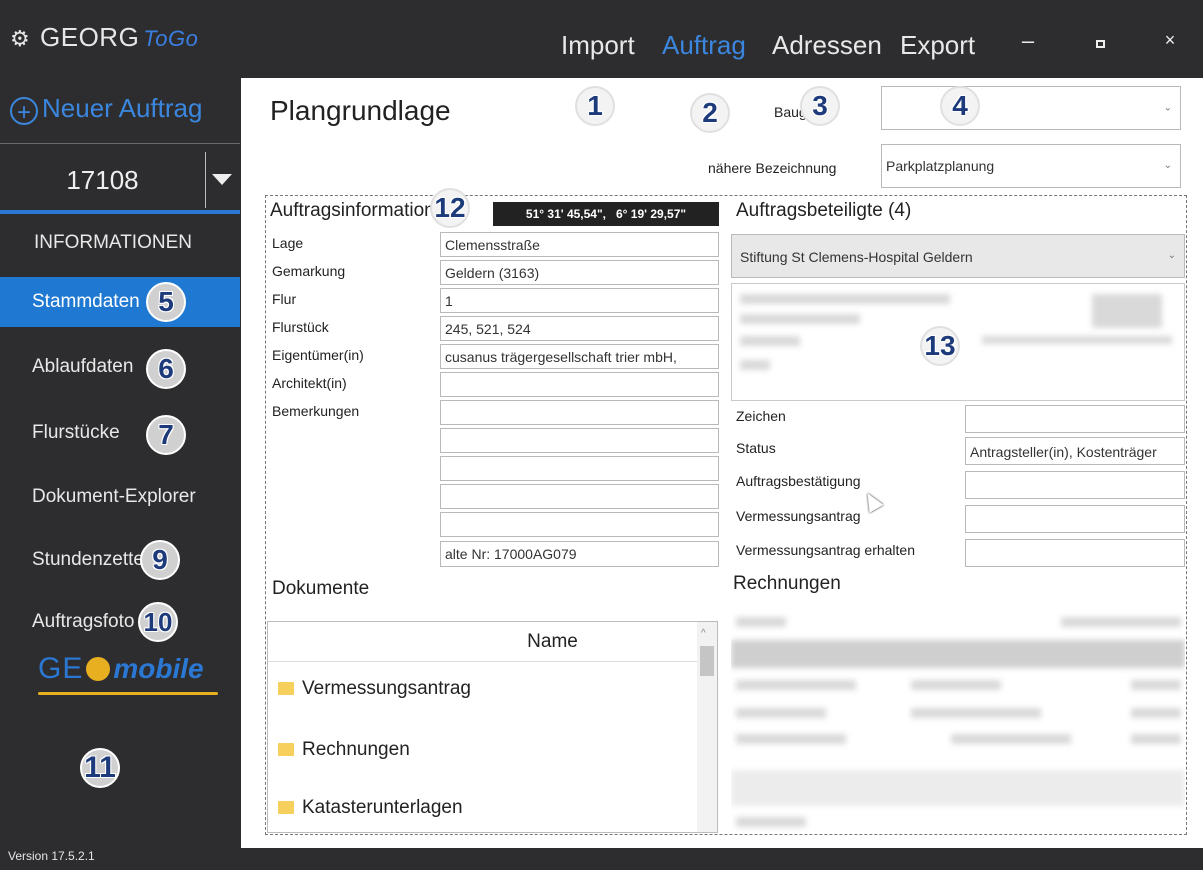  I want to click on app-title: ⚙ GEORG ToGo, so click(104, 37).